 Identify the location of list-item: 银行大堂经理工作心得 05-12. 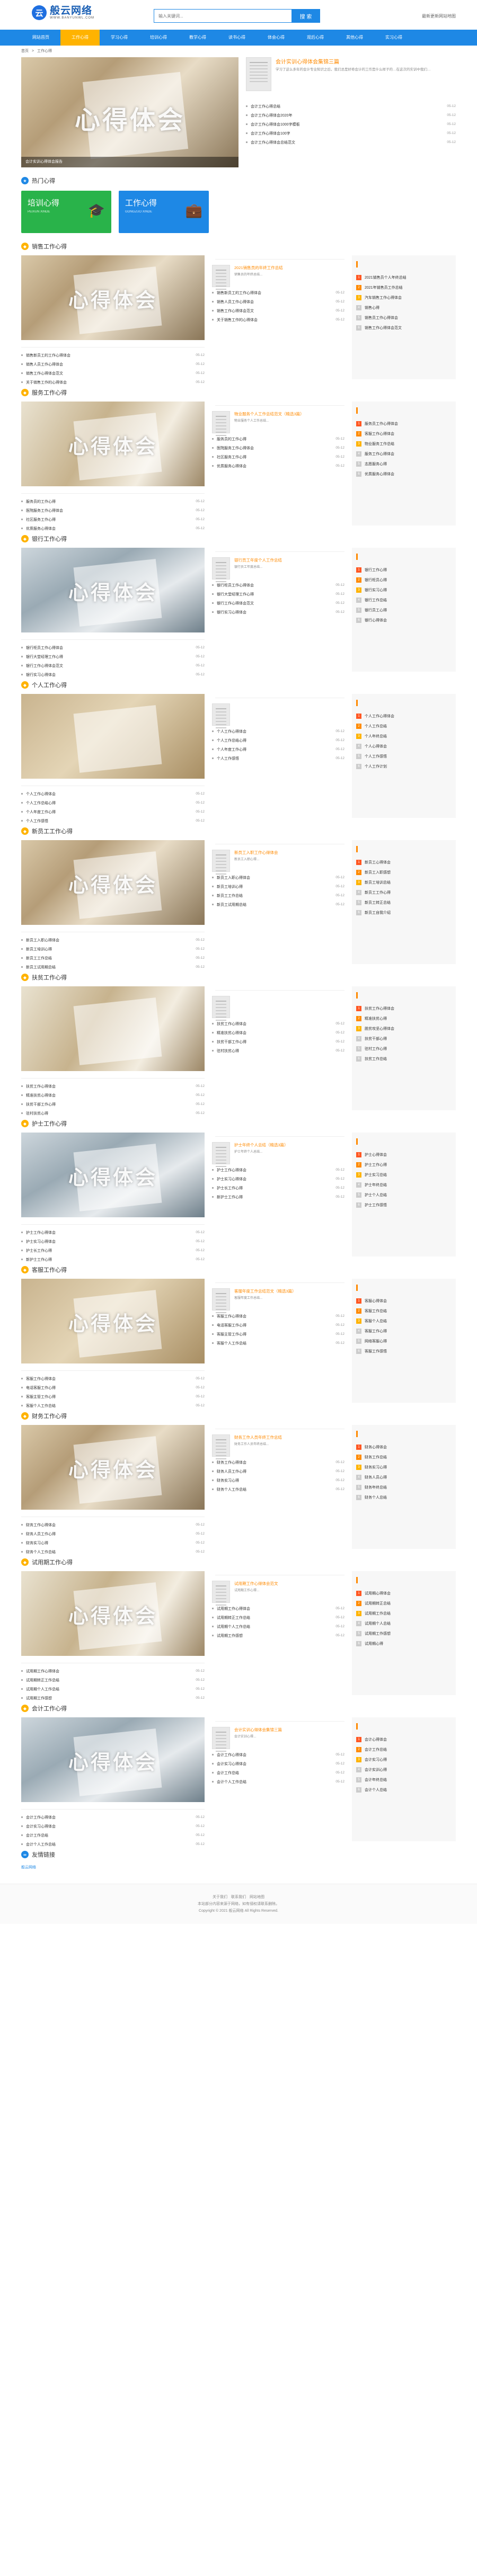
(113, 657).